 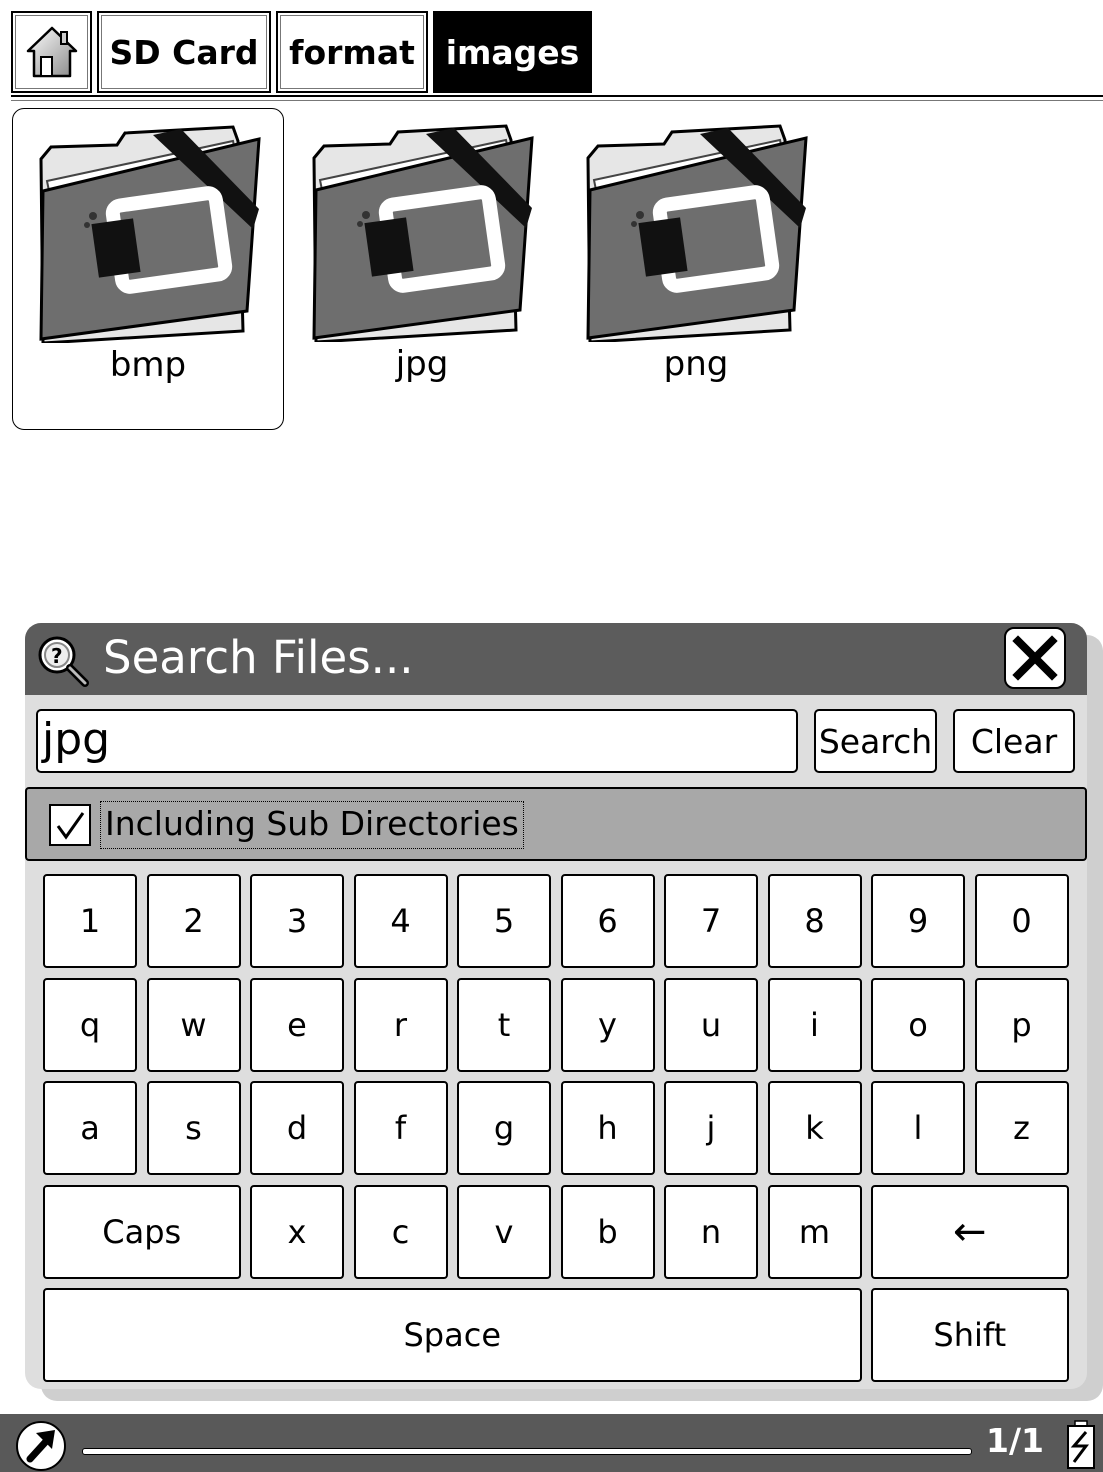 I want to click on key-b: b, so click(x=607, y=1231).